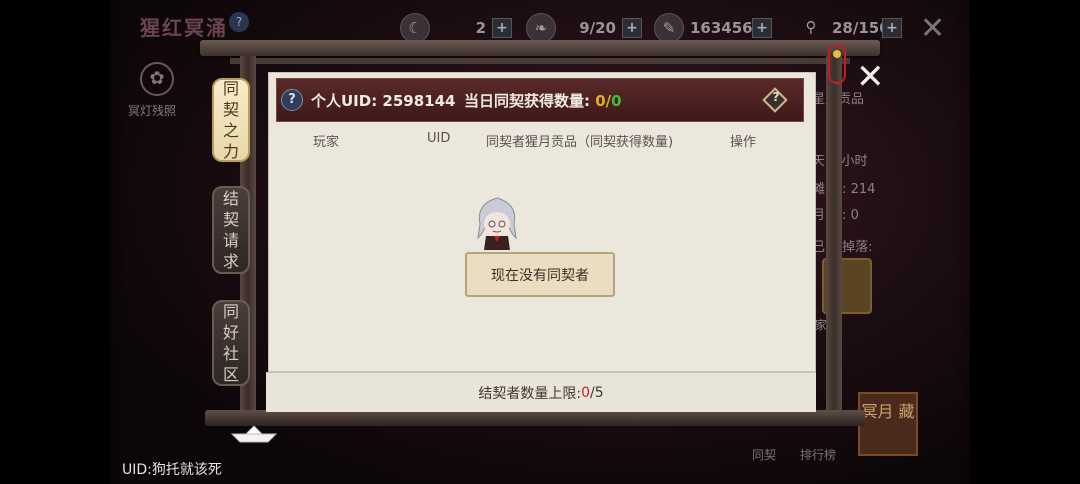 The width and height of the screenshot is (1080, 484). What do you see at coordinates (540, 61) in the screenshot?
I see `frame-top-beam-inner` at bounding box center [540, 61].